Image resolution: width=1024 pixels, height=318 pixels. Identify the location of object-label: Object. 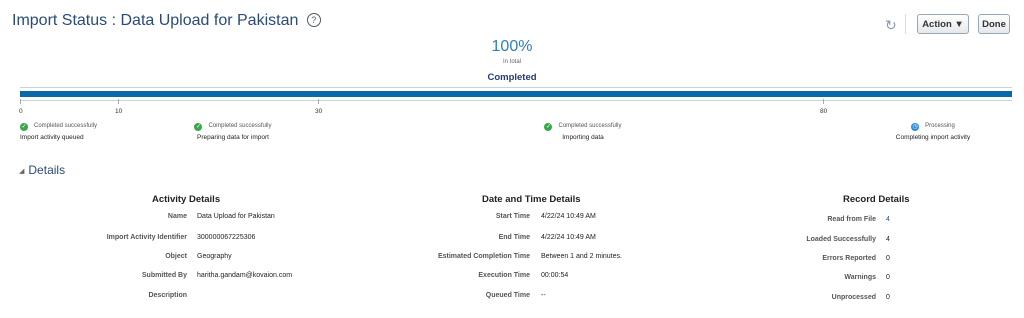
(176, 256).